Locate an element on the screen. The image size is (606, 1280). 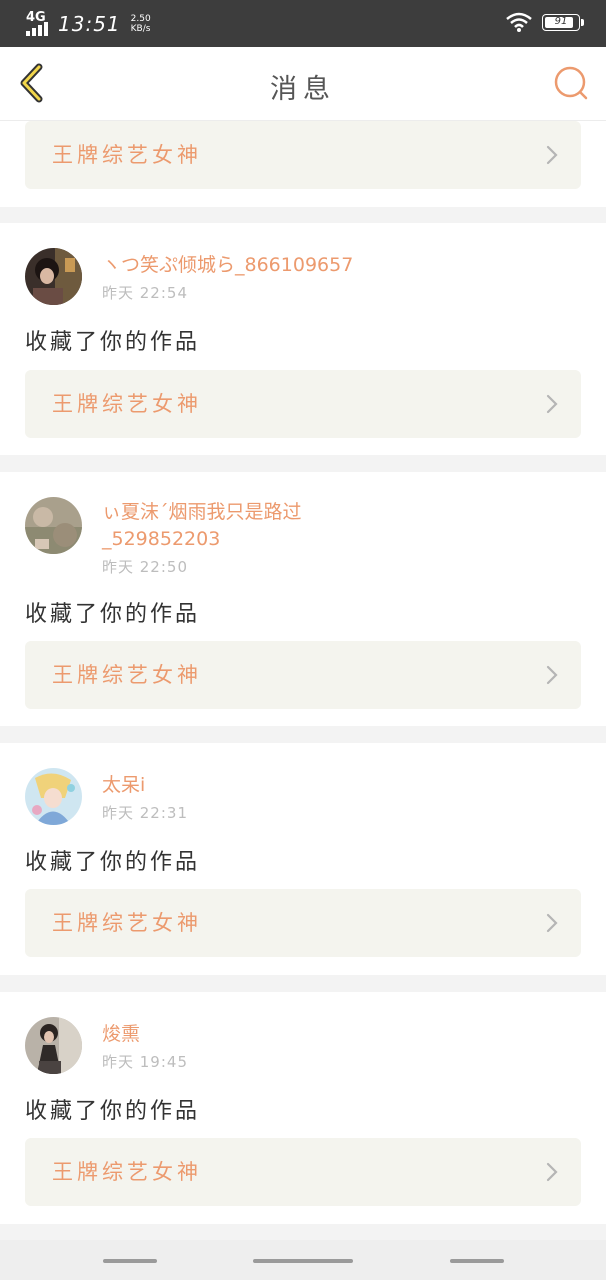
page-title: 消息 is located at coordinates (303, 89).